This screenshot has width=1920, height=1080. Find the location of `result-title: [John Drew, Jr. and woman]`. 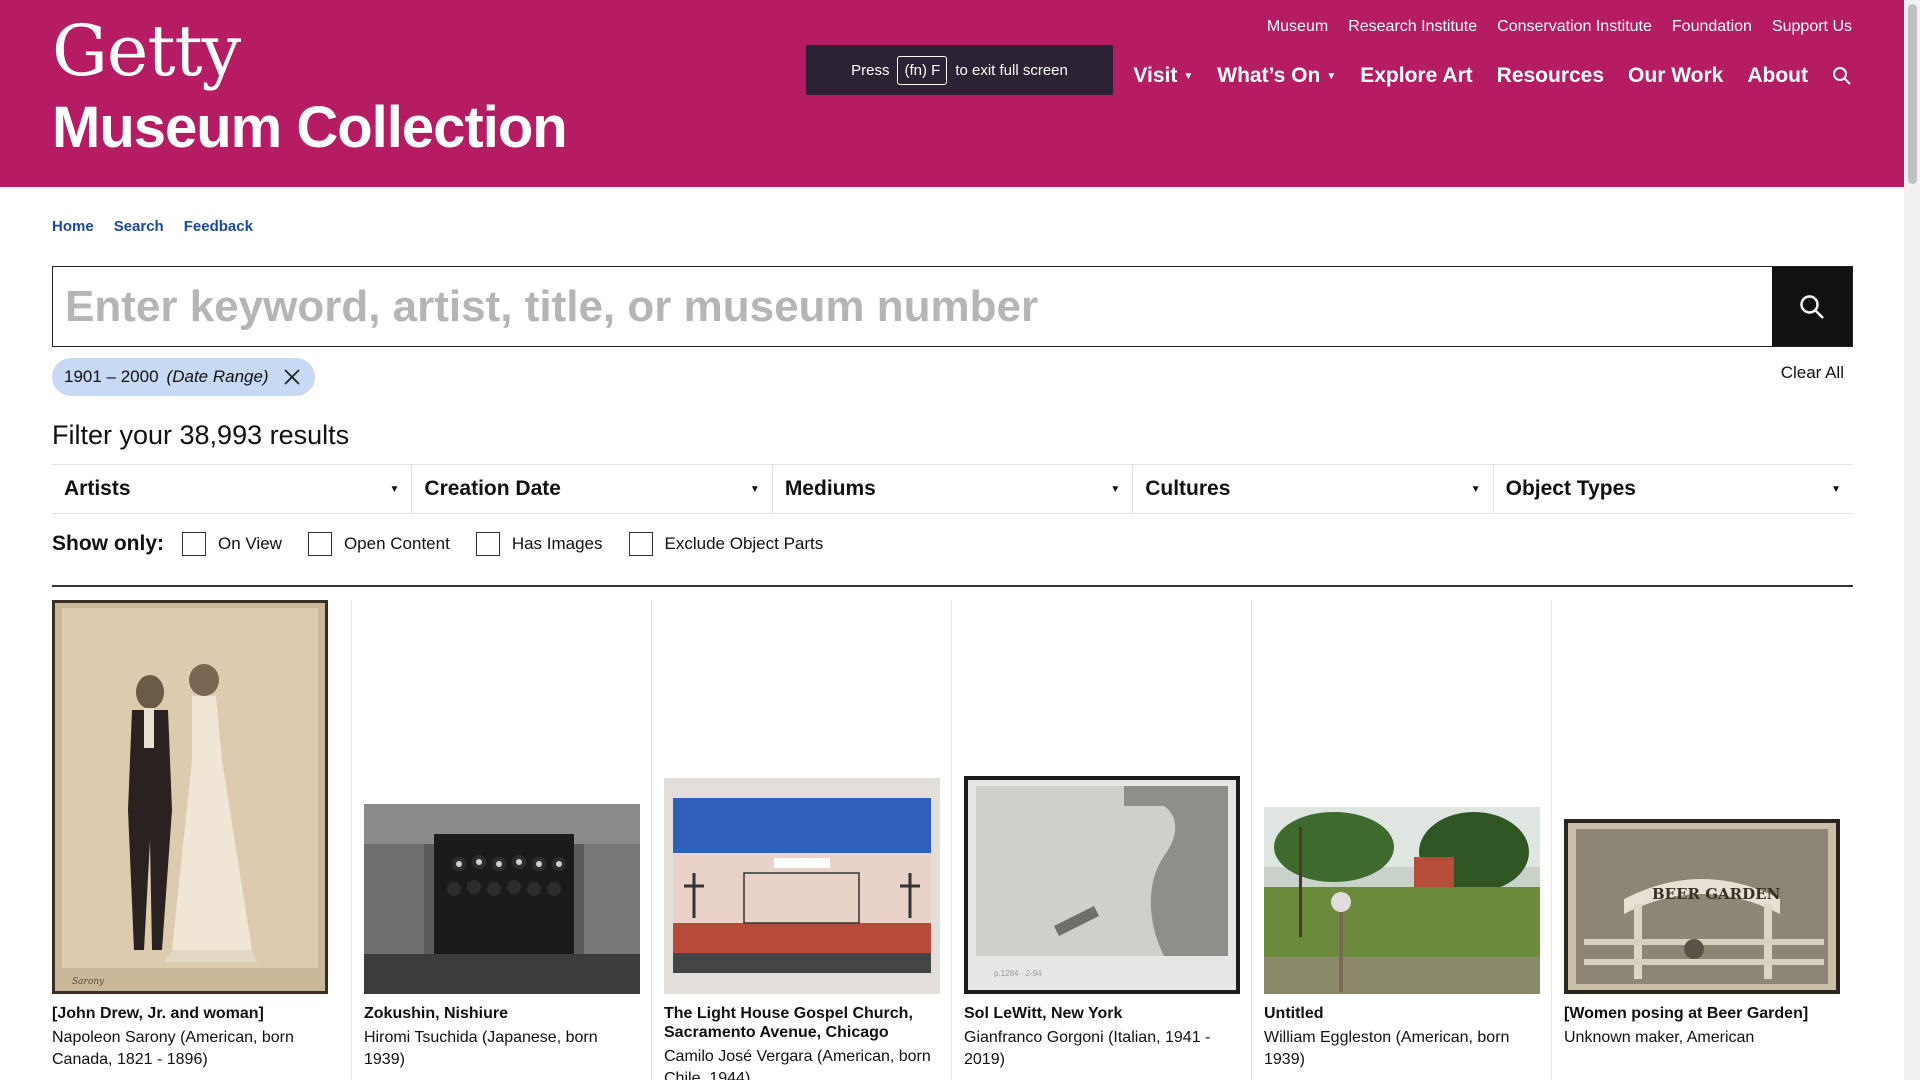

result-title: [John Drew, Jr. and woman] is located at coordinates (195, 1013).